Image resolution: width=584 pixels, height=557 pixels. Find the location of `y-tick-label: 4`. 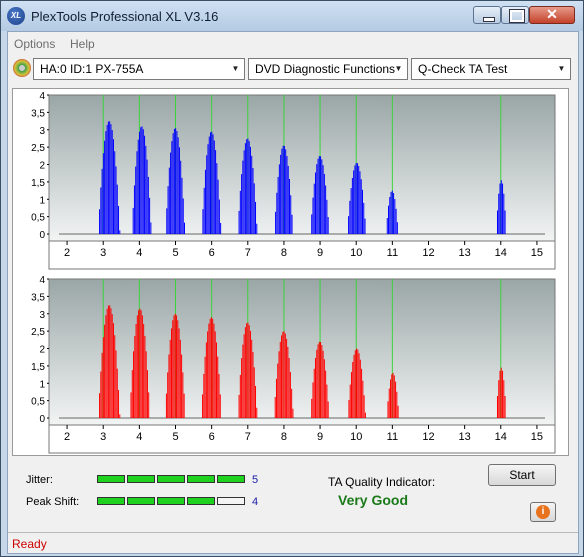

y-tick-label: 4 is located at coordinates (42, 96).